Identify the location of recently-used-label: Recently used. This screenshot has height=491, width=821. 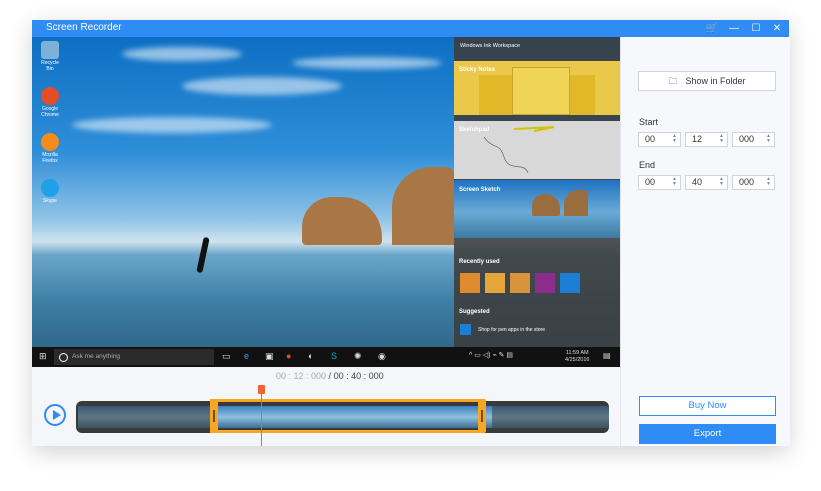
(479, 262).